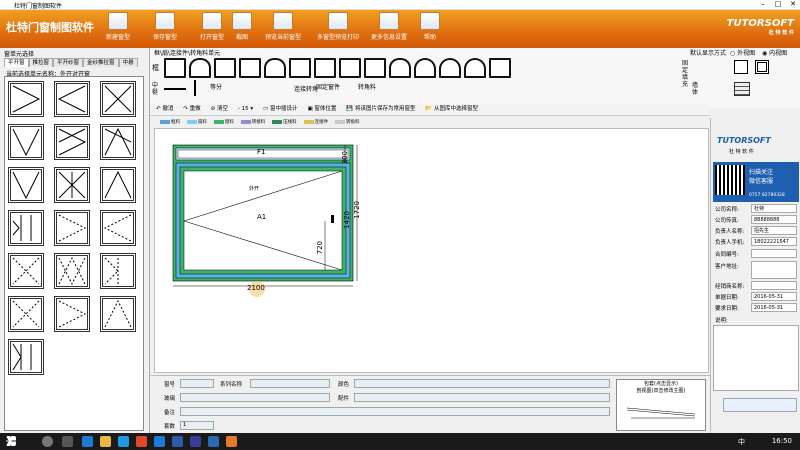  I want to click on word-icon, so click(177, 441).